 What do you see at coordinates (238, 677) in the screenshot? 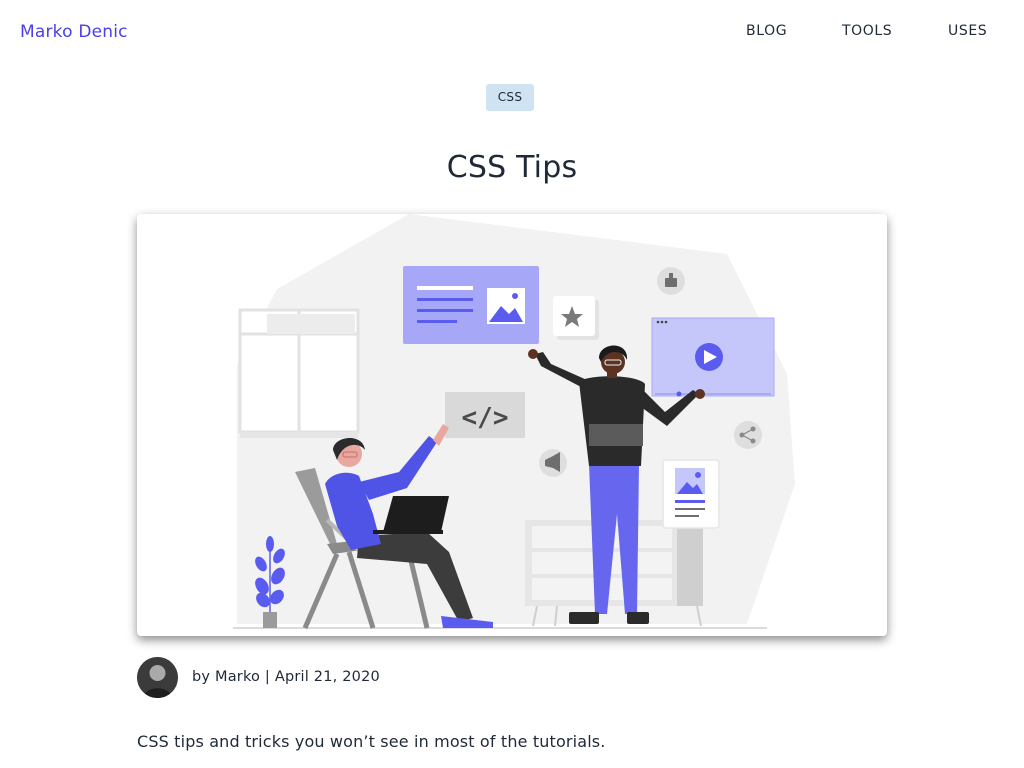
I see `author-name: Marko` at bounding box center [238, 677].